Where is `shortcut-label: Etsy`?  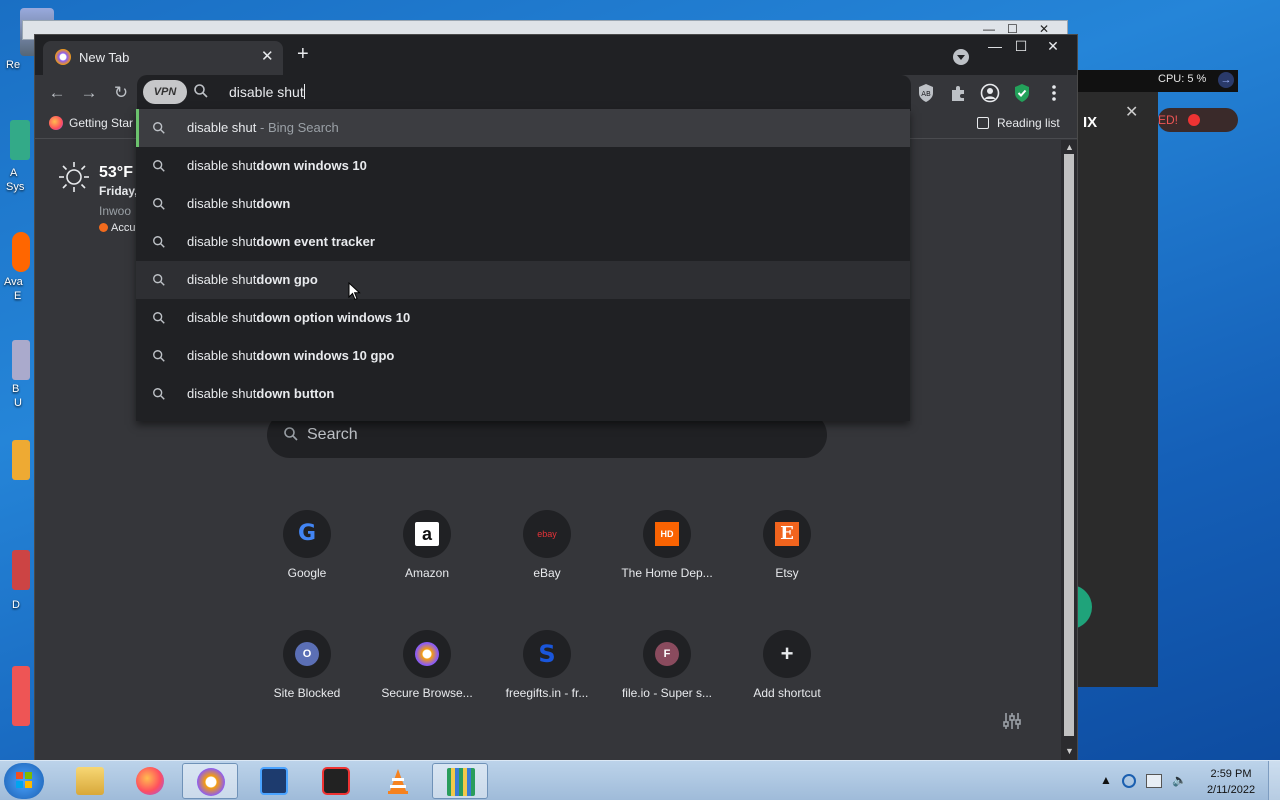 shortcut-label: Etsy is located at coordinates (787, 573).